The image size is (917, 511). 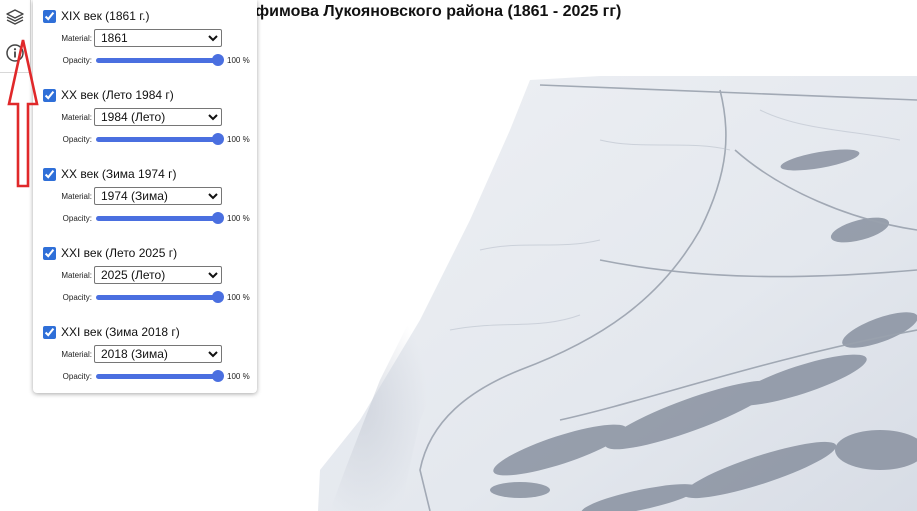 I want to click on material-row: Material: 2018 (Зима), so click(x=148, y=354).